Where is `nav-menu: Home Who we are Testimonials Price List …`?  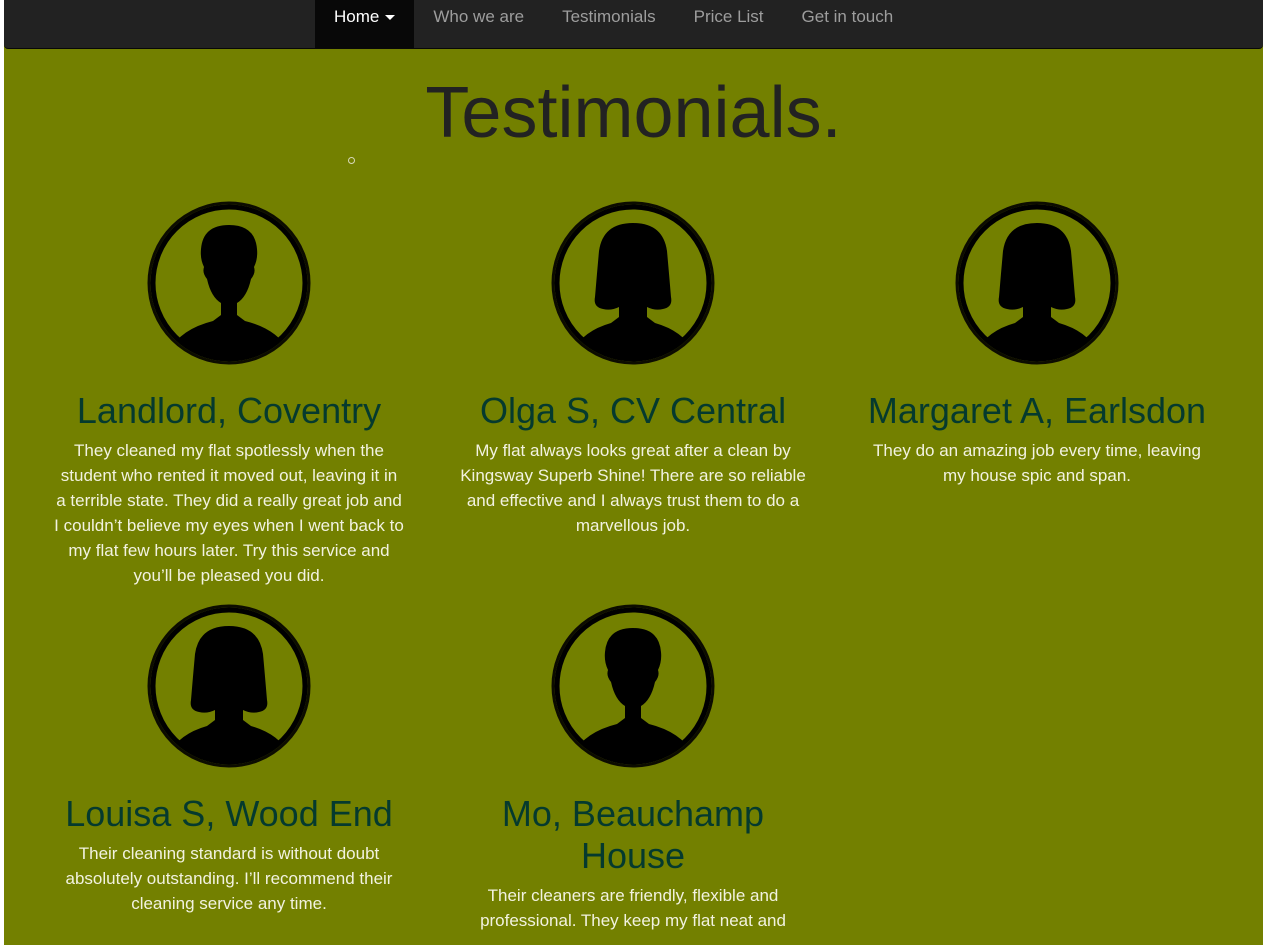 nav-menu: Home Who we are Testimonials Price List … is located at coordinates (613, 24).